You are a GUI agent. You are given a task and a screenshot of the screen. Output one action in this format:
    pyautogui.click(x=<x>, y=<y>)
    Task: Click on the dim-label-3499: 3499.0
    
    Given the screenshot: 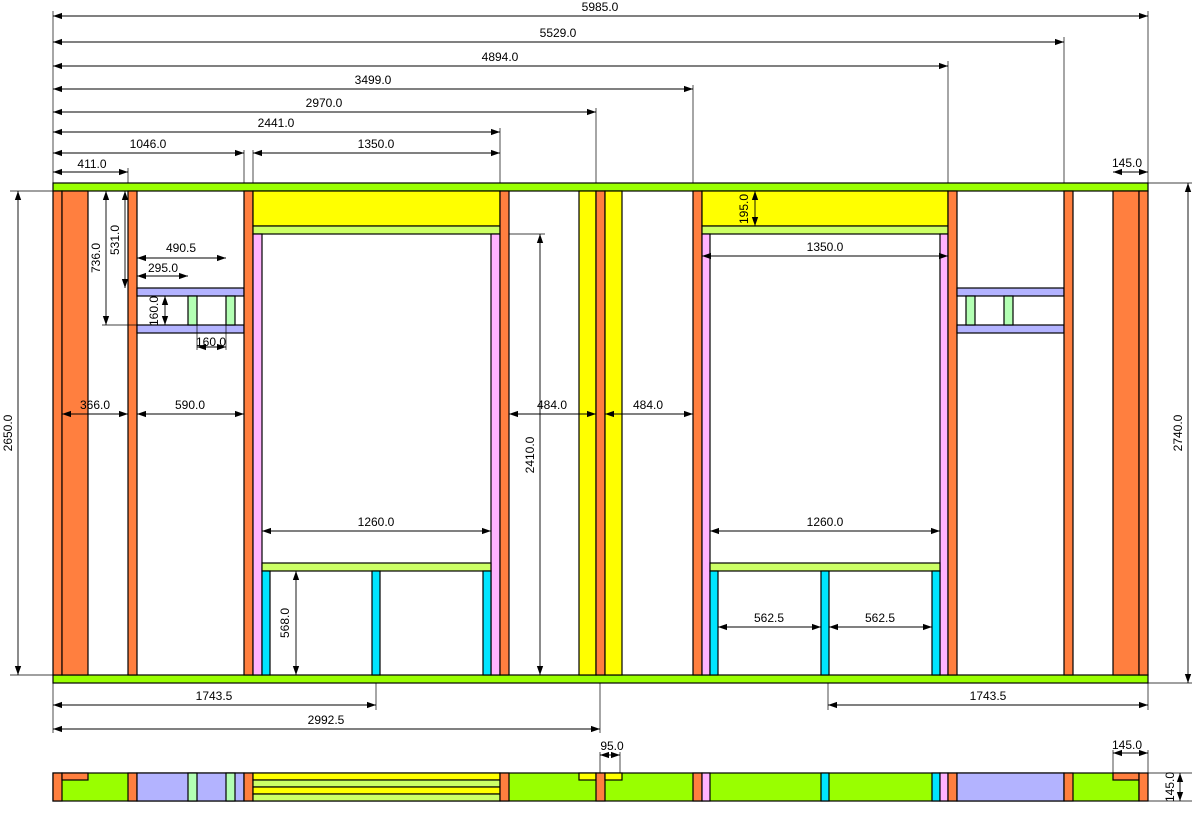 What is the action you would take?
    pyautogui.click(x=373, y=80)
    